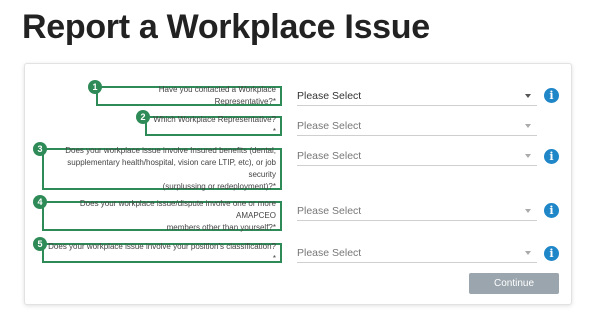 This screenshot has width=600, height=324. I want to click on question-4-select: Please Select, so click(417, 211).